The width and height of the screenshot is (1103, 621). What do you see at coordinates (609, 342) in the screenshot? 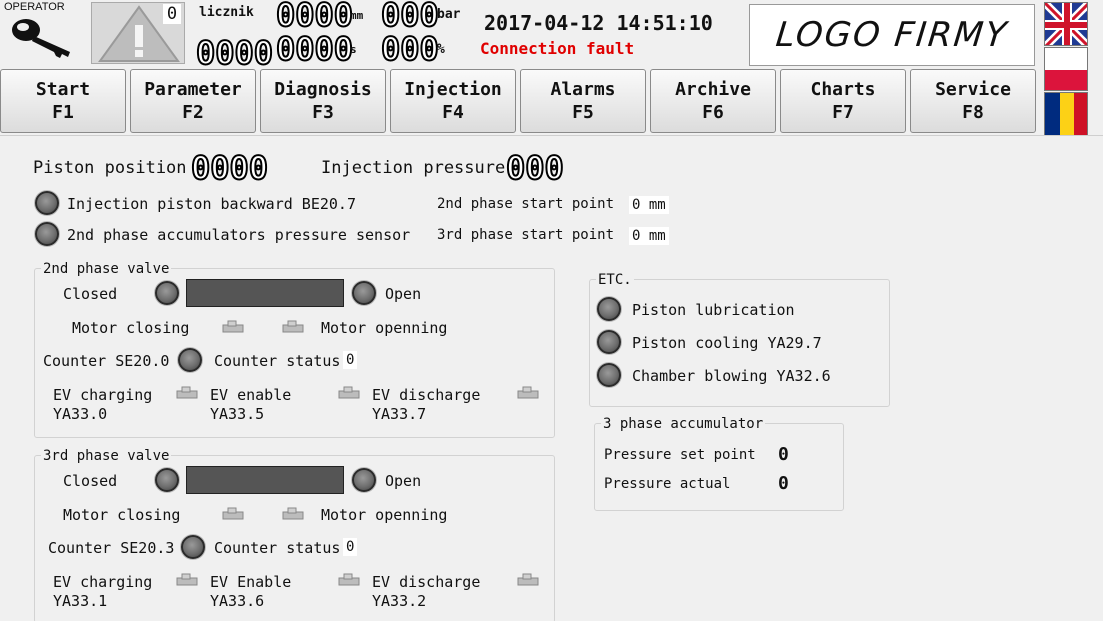
I see `piston-cooling-lamp` at bounding box center [609, 342].